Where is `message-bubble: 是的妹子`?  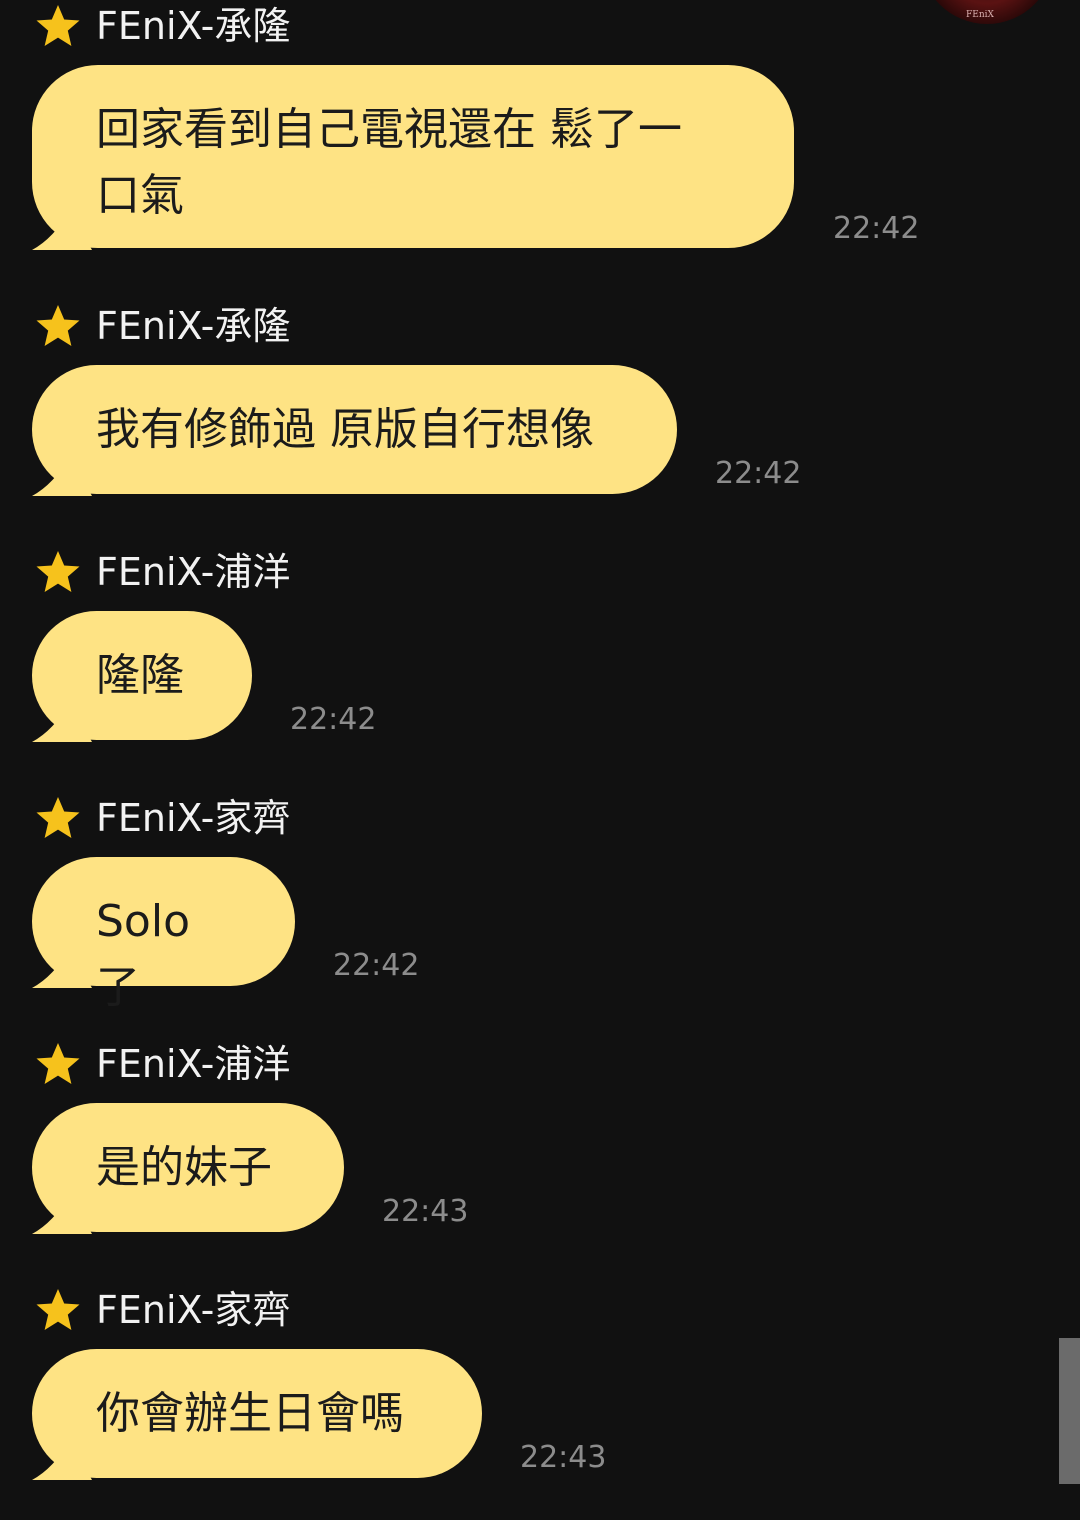
message-bubble: 是的妹子 is located at coordinates (188, 1168).